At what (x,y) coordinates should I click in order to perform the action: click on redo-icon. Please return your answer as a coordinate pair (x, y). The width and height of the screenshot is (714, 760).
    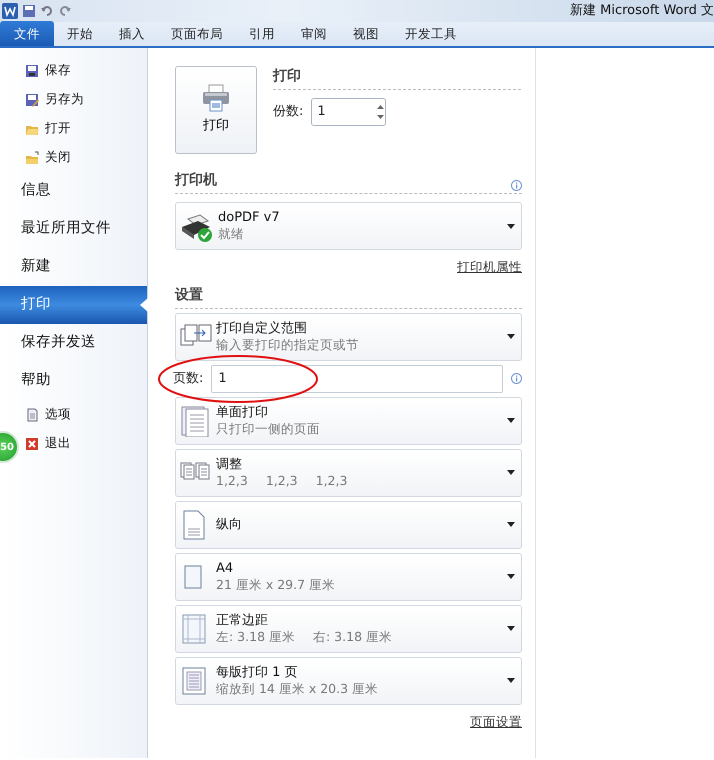
    Looking at the image, I should click on (65, 11).